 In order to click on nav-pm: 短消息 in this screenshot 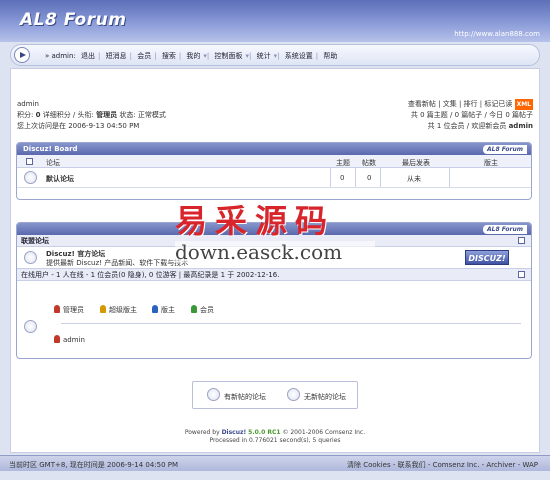, I will do `click(116, 56)`.